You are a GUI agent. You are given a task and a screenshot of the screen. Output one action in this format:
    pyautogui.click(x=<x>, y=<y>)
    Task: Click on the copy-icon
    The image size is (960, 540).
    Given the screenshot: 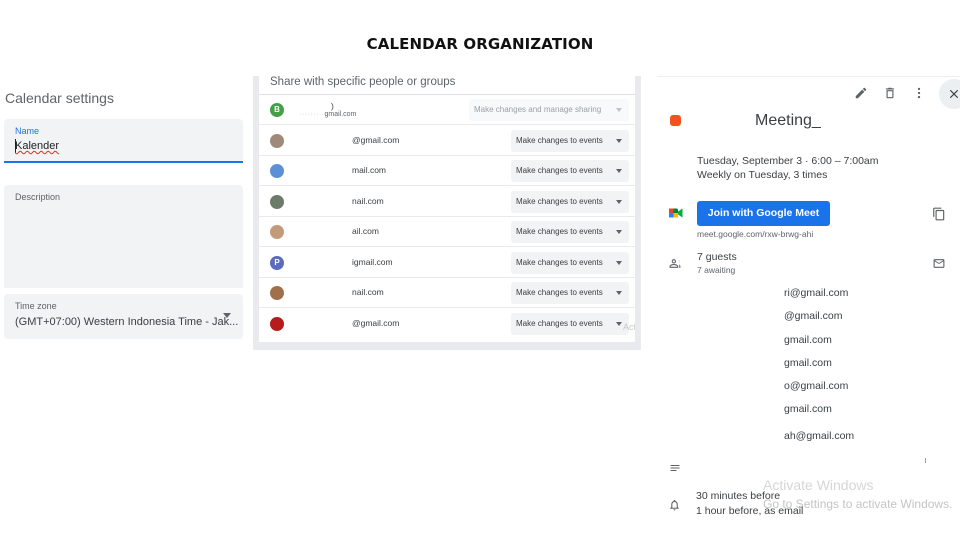 What is the action you would take?
    pyautogui.click(x=939, y=214)
    